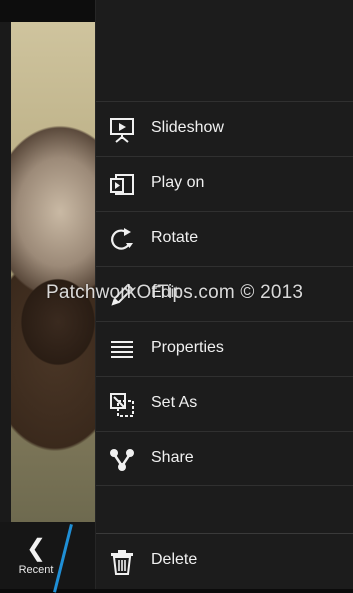 This screenshot has width=353, height=593. Describe the element at coordinates (122, 185) in the screenshot. I see `play-on-icon` at that location.